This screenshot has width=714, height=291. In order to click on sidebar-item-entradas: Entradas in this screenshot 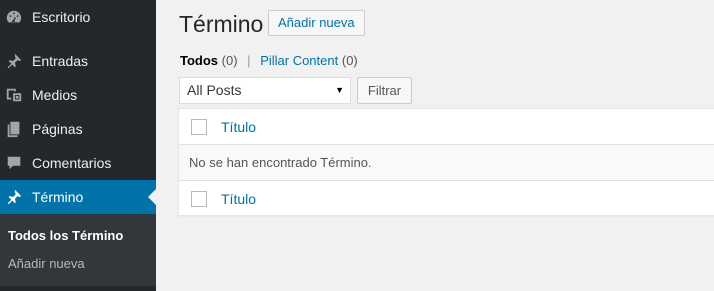, I will do `click(78, 61)`.